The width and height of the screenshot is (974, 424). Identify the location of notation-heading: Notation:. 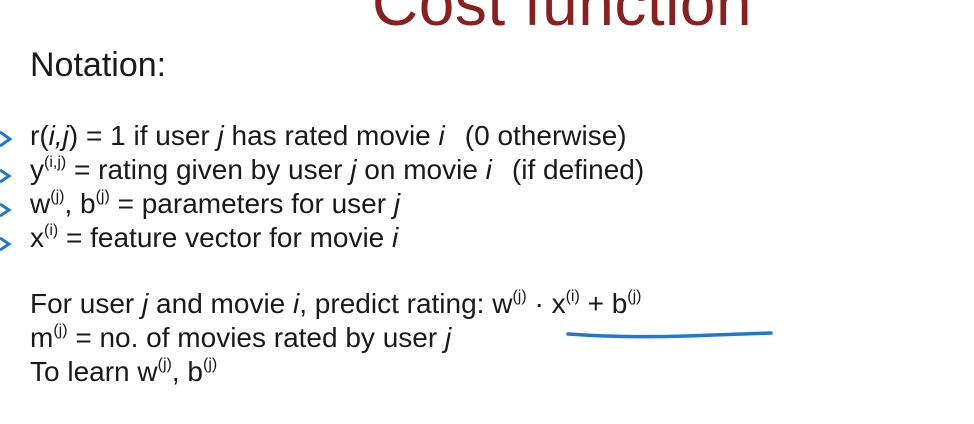
(98, 65).